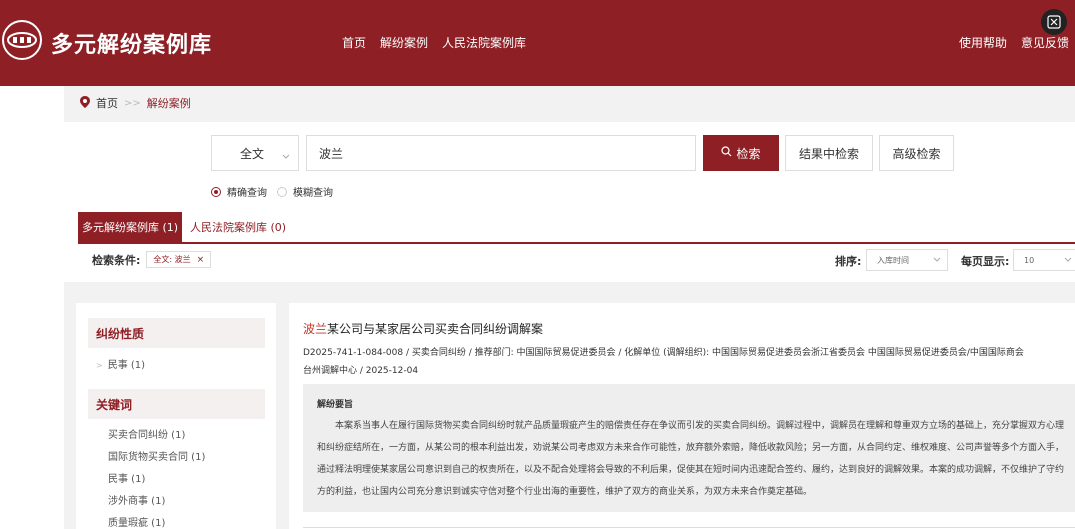  Describe the element at coordinates (404, 42) in the screenshot. I see `nav-dispute-cases: 解纷案例` at that location.